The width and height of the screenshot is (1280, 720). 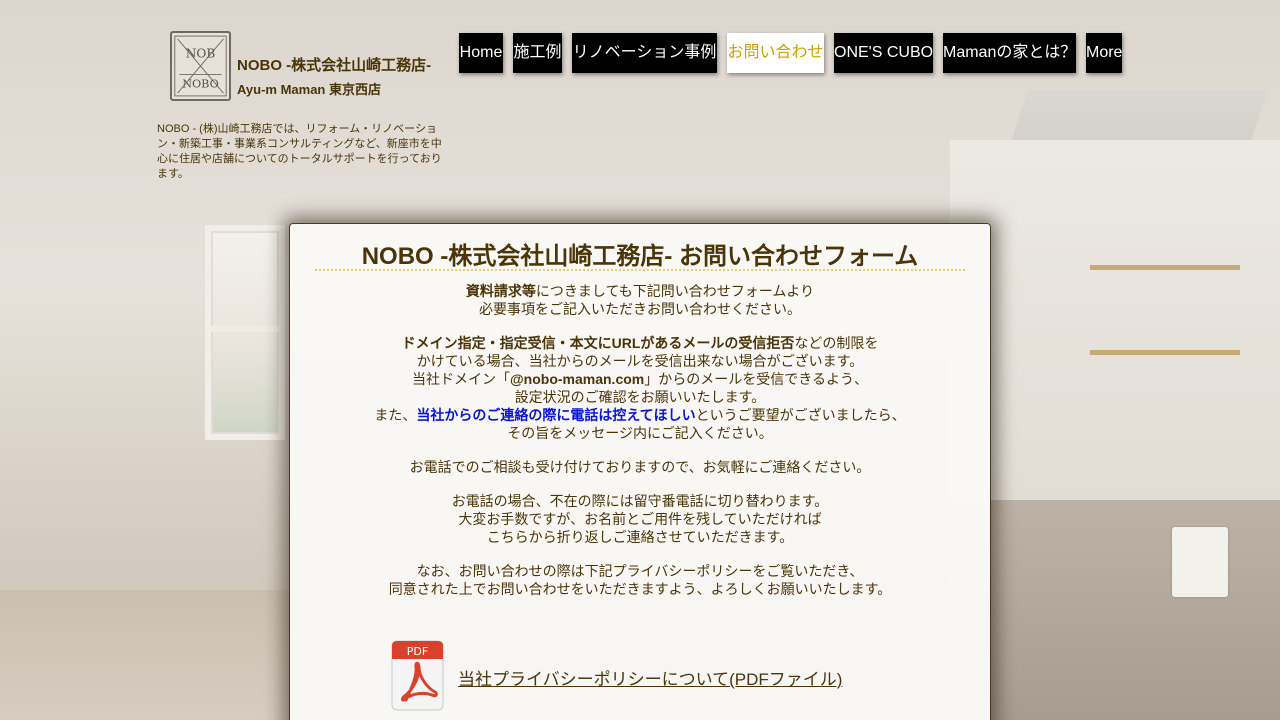 I want to click on nav-item-renovation: リノベーション事例, so click(x=644, y=53).